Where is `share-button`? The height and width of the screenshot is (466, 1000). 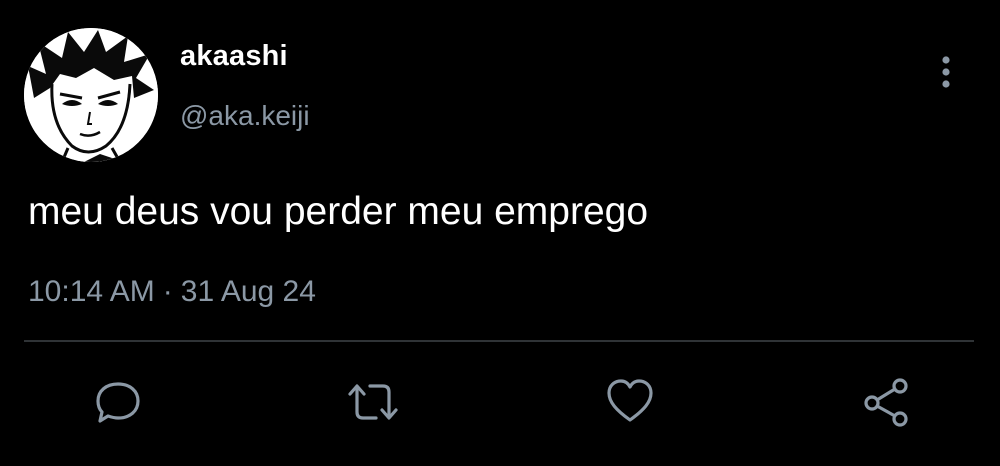
share-button is located at coordinates (886, 402).